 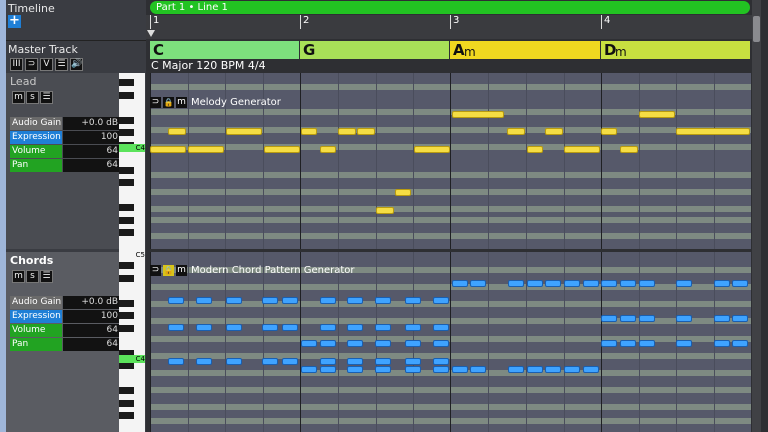 I want to click on scrollbar-thumb, so click(x=756, y=29).